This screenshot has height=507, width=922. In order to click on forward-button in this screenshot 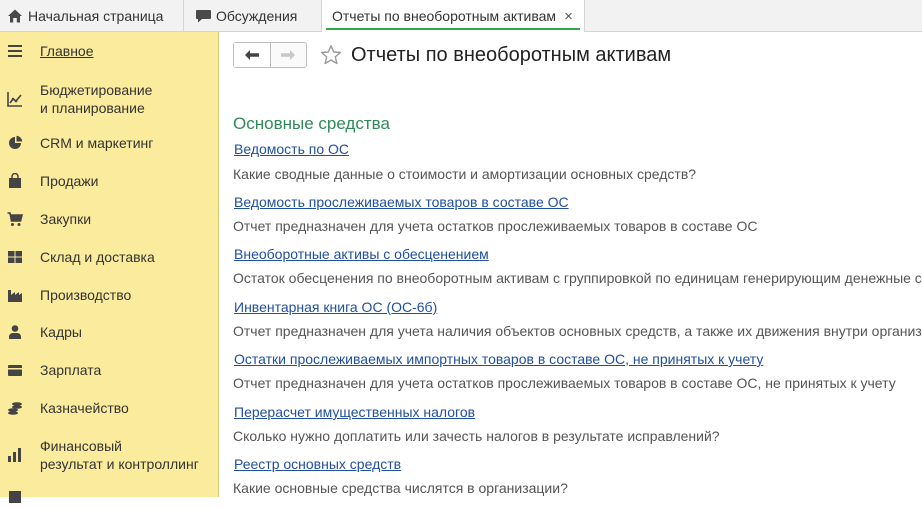, I will do `click(289, 55)`.